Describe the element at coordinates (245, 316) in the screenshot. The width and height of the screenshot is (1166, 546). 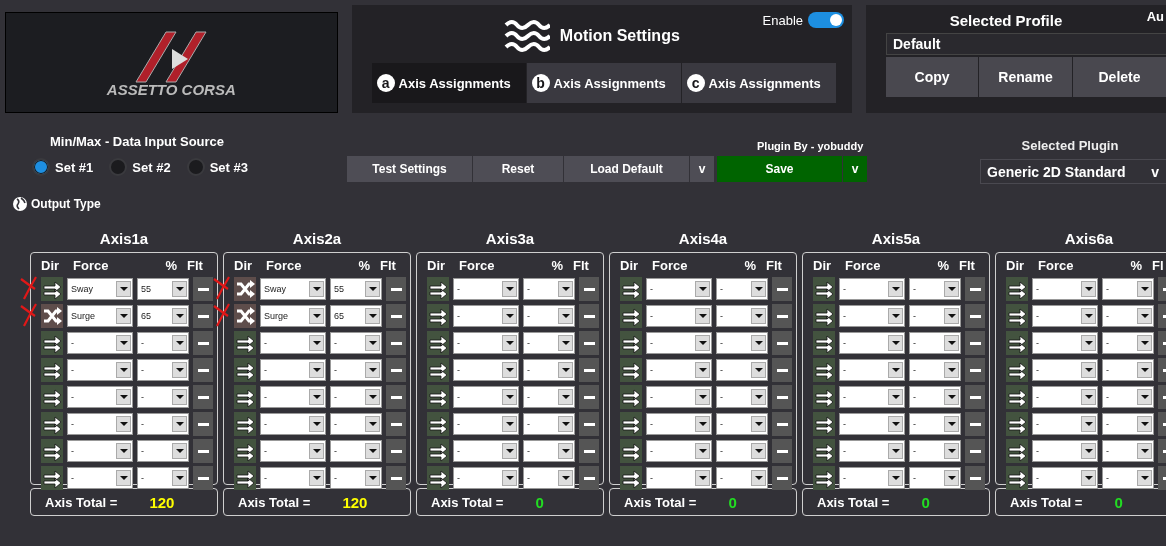
I see `shuffle-icon` at that location.